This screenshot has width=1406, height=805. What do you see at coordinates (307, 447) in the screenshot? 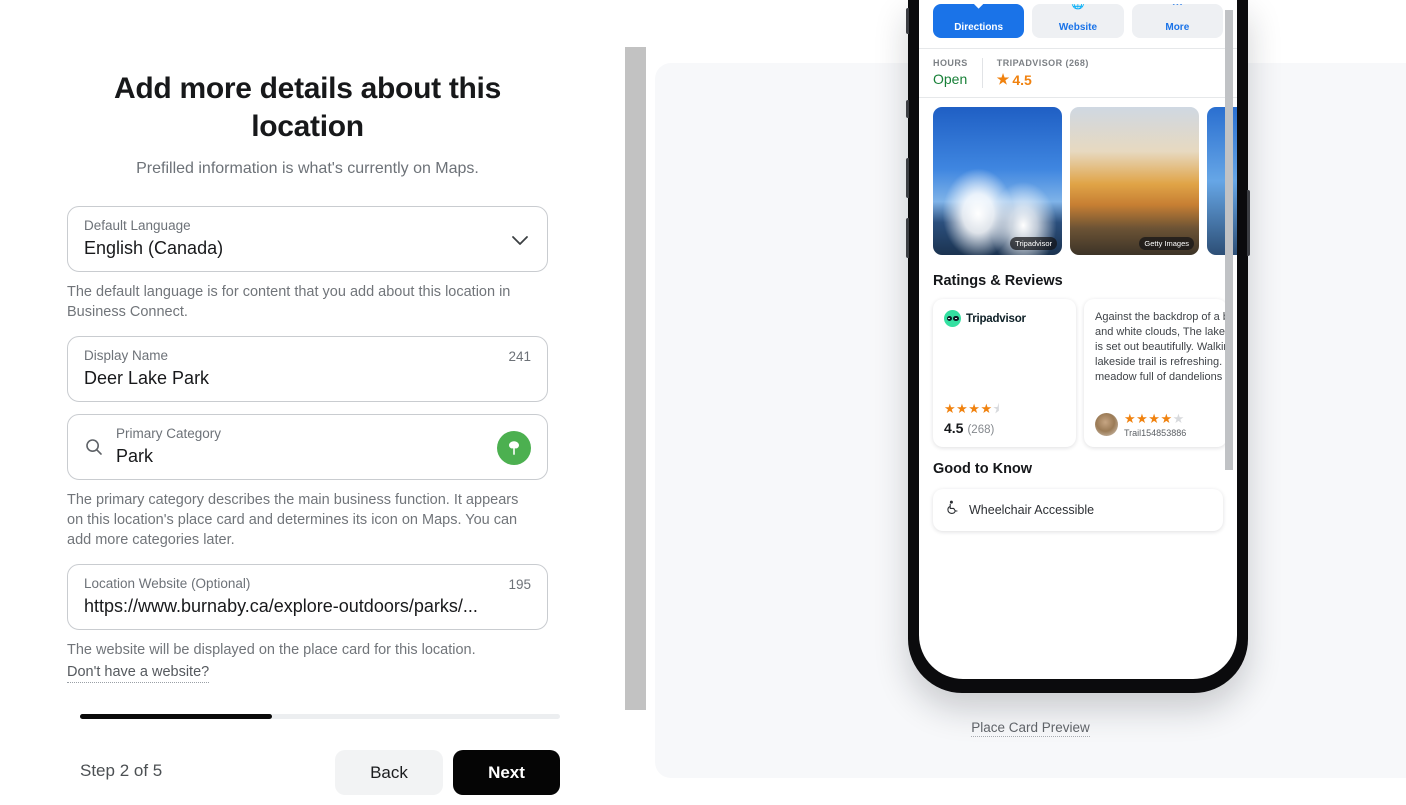
I see `primary-category-field: Primary Category Park` at bounding box center [307, 447].